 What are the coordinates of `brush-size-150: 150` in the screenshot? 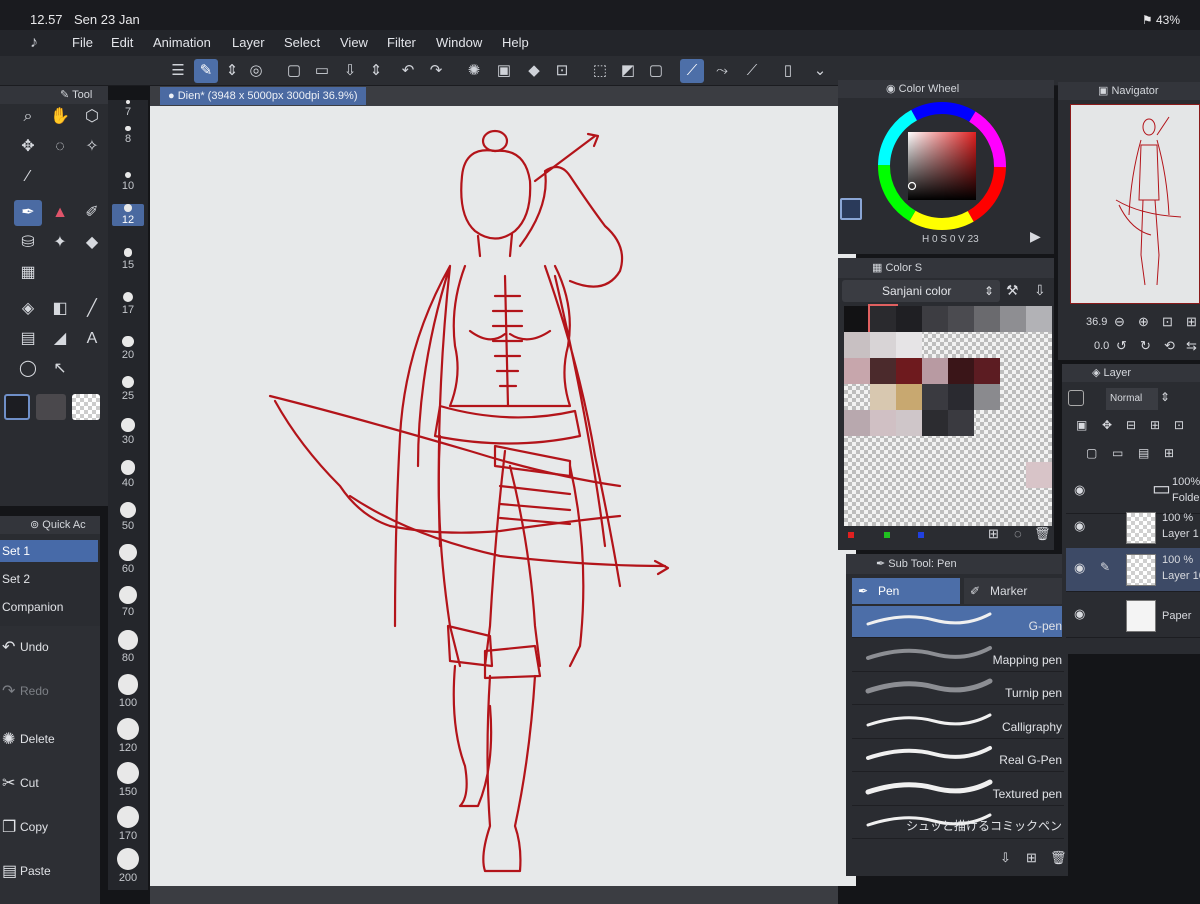 It's located at (128, 780).